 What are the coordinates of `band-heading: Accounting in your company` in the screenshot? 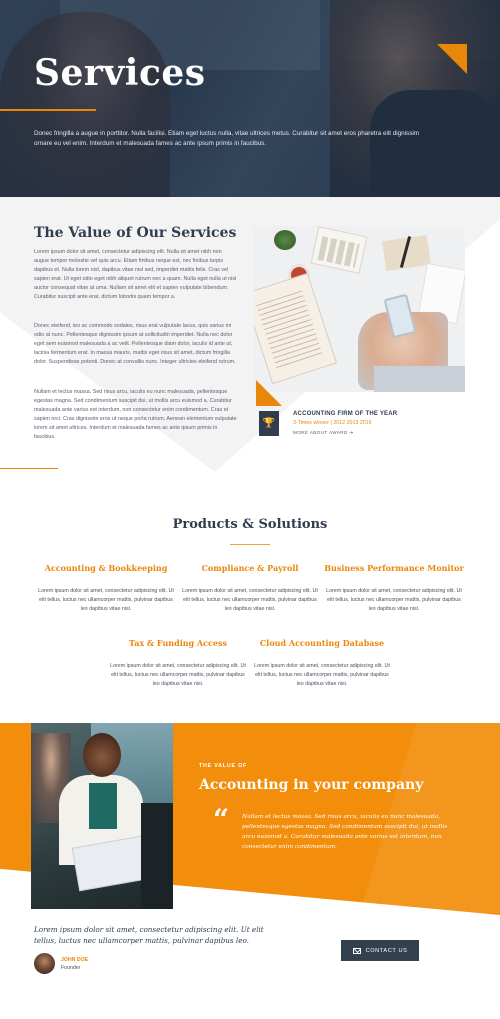 It's located at (311, 785).